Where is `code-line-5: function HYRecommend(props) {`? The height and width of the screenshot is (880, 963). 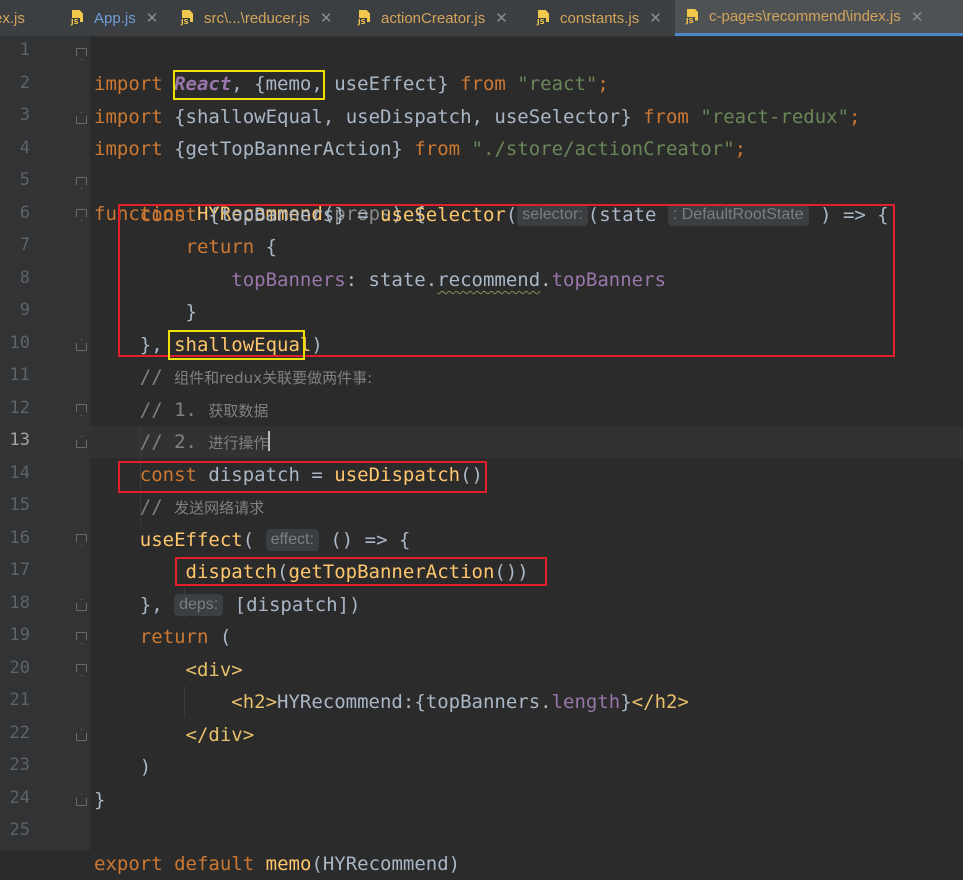
code-line-5: function HYRecommend(props) { is located at coordinates (260, 195).